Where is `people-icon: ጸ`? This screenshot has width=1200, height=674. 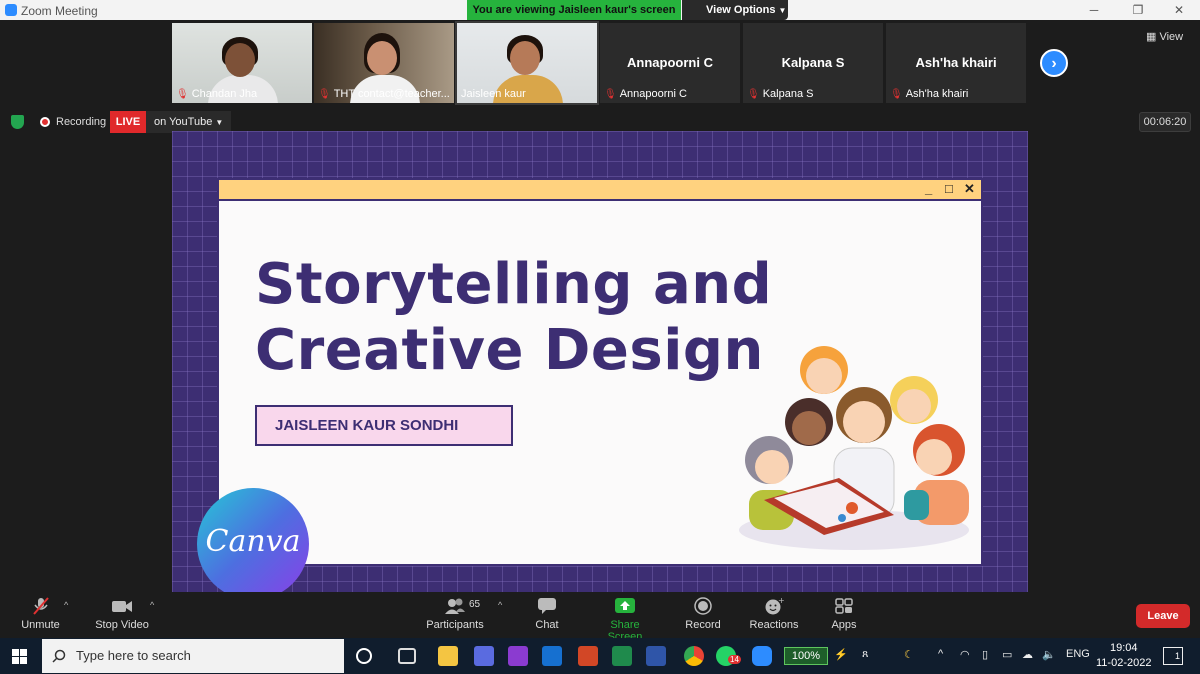 people-icon: ጸ is located at coordinates (865, 654).